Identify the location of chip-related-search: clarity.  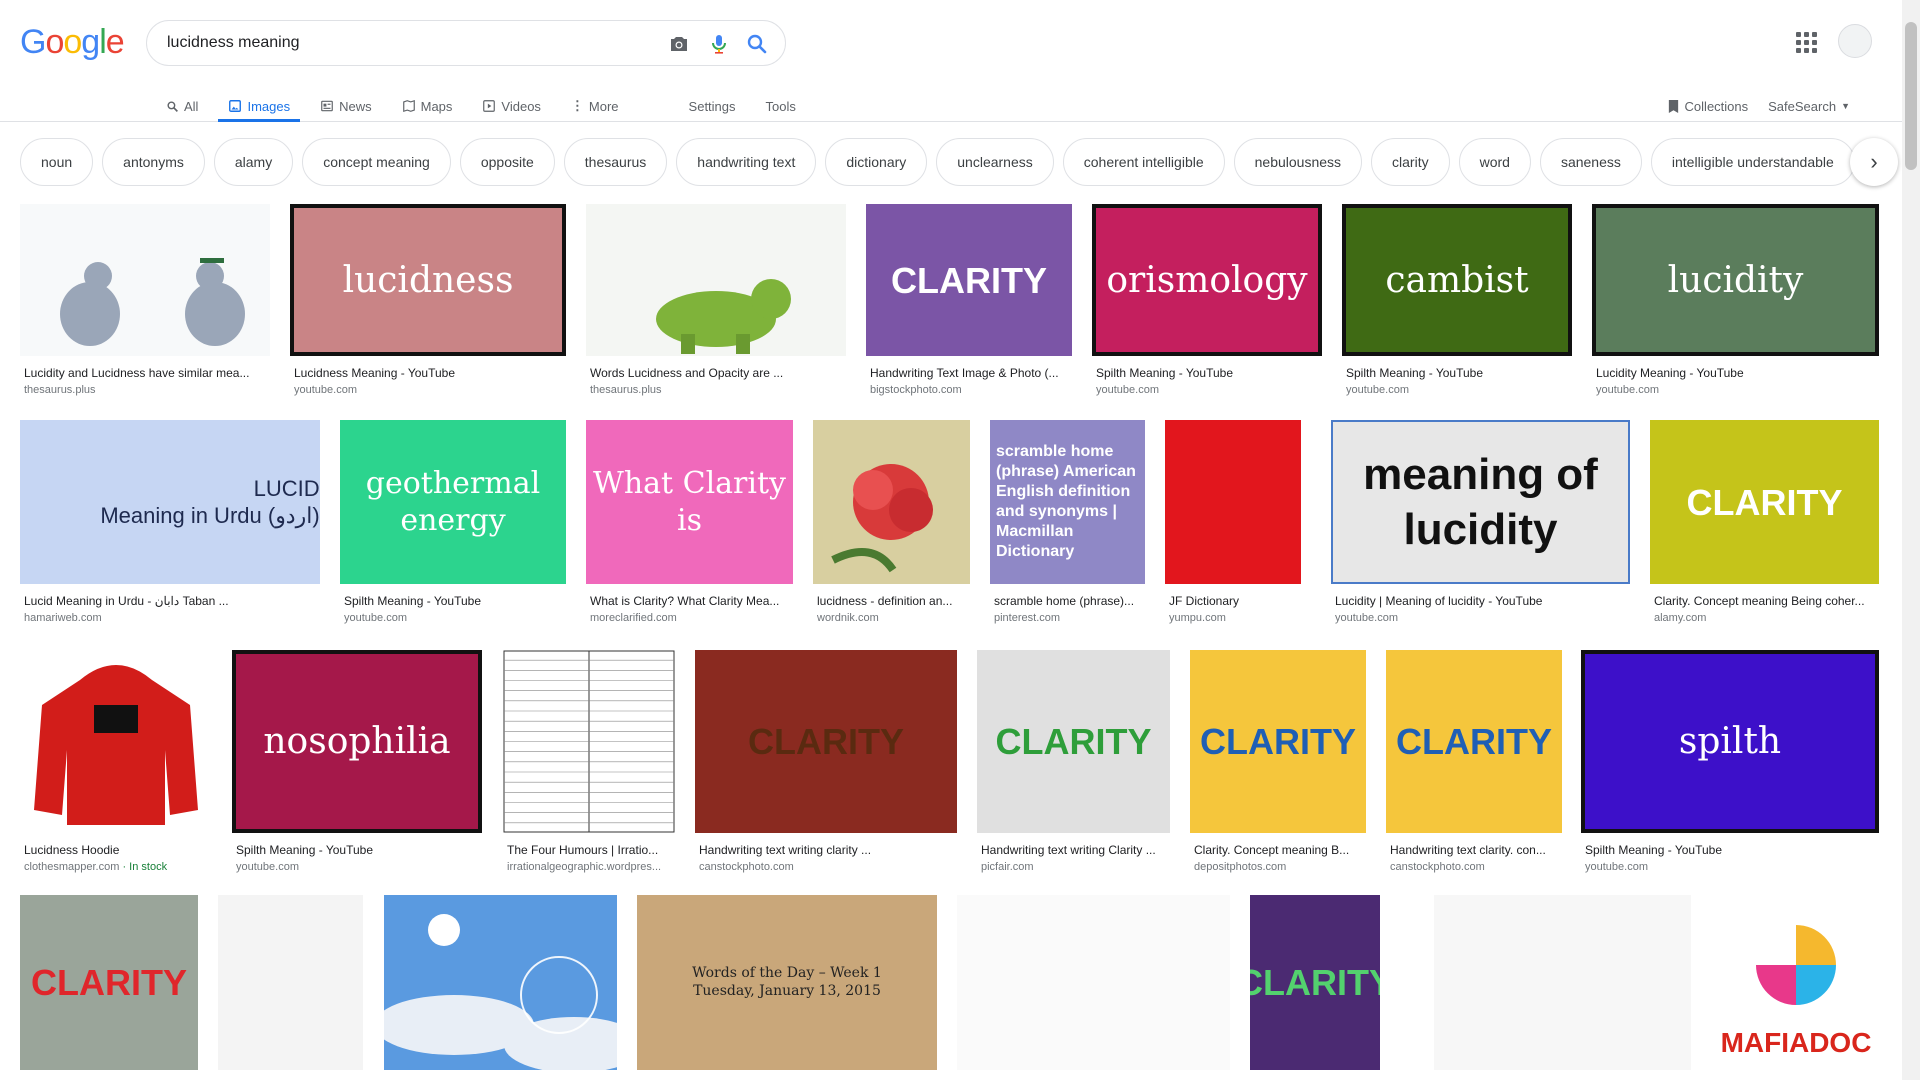
(1410, 162).